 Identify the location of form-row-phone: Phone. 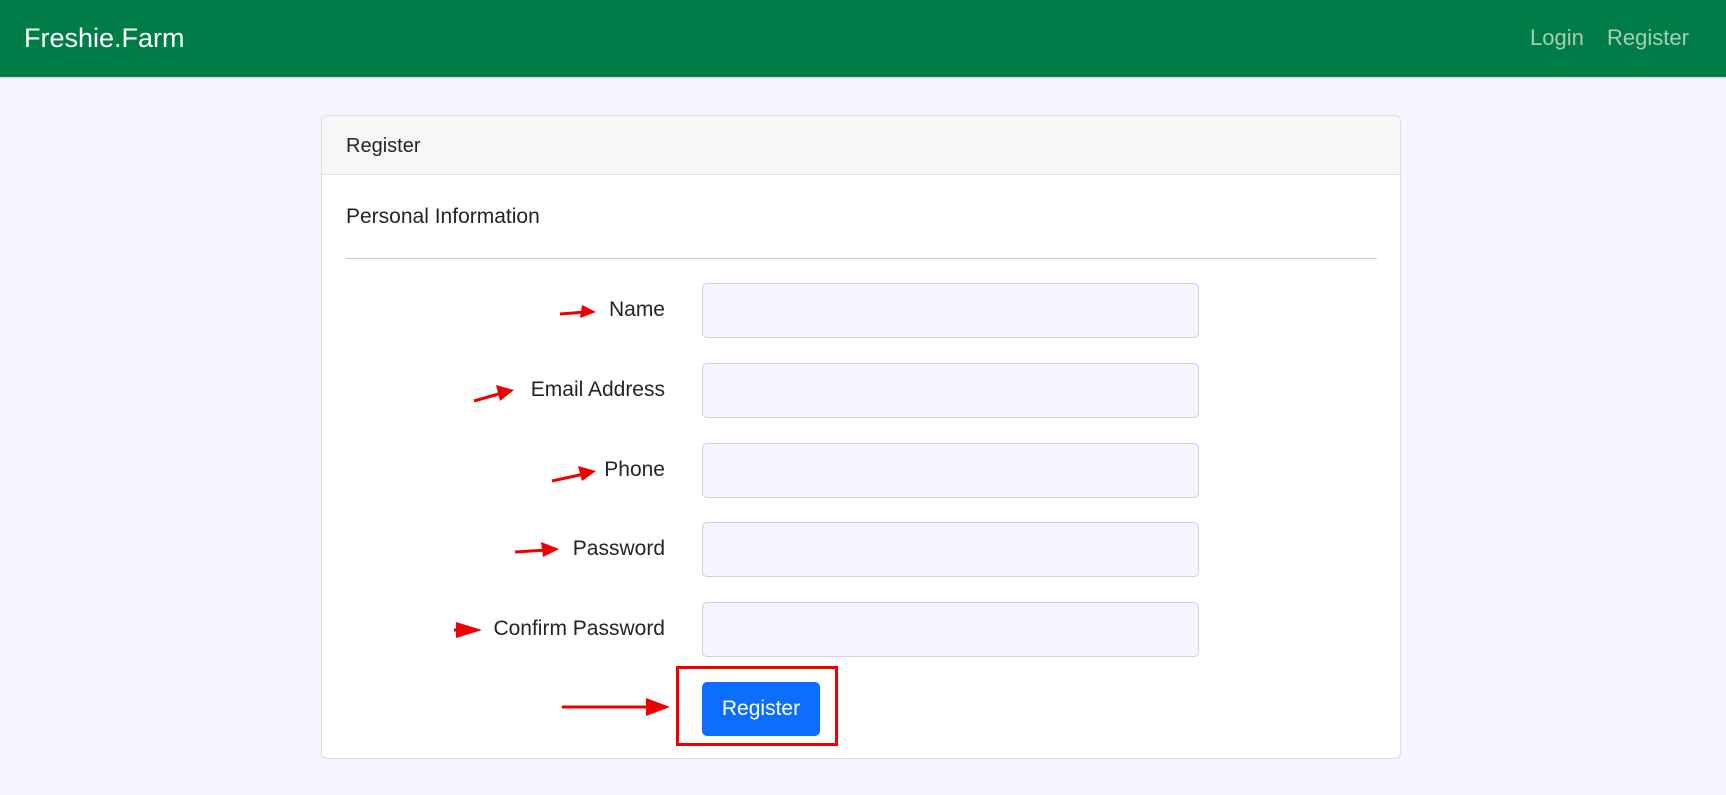
(861, 471).